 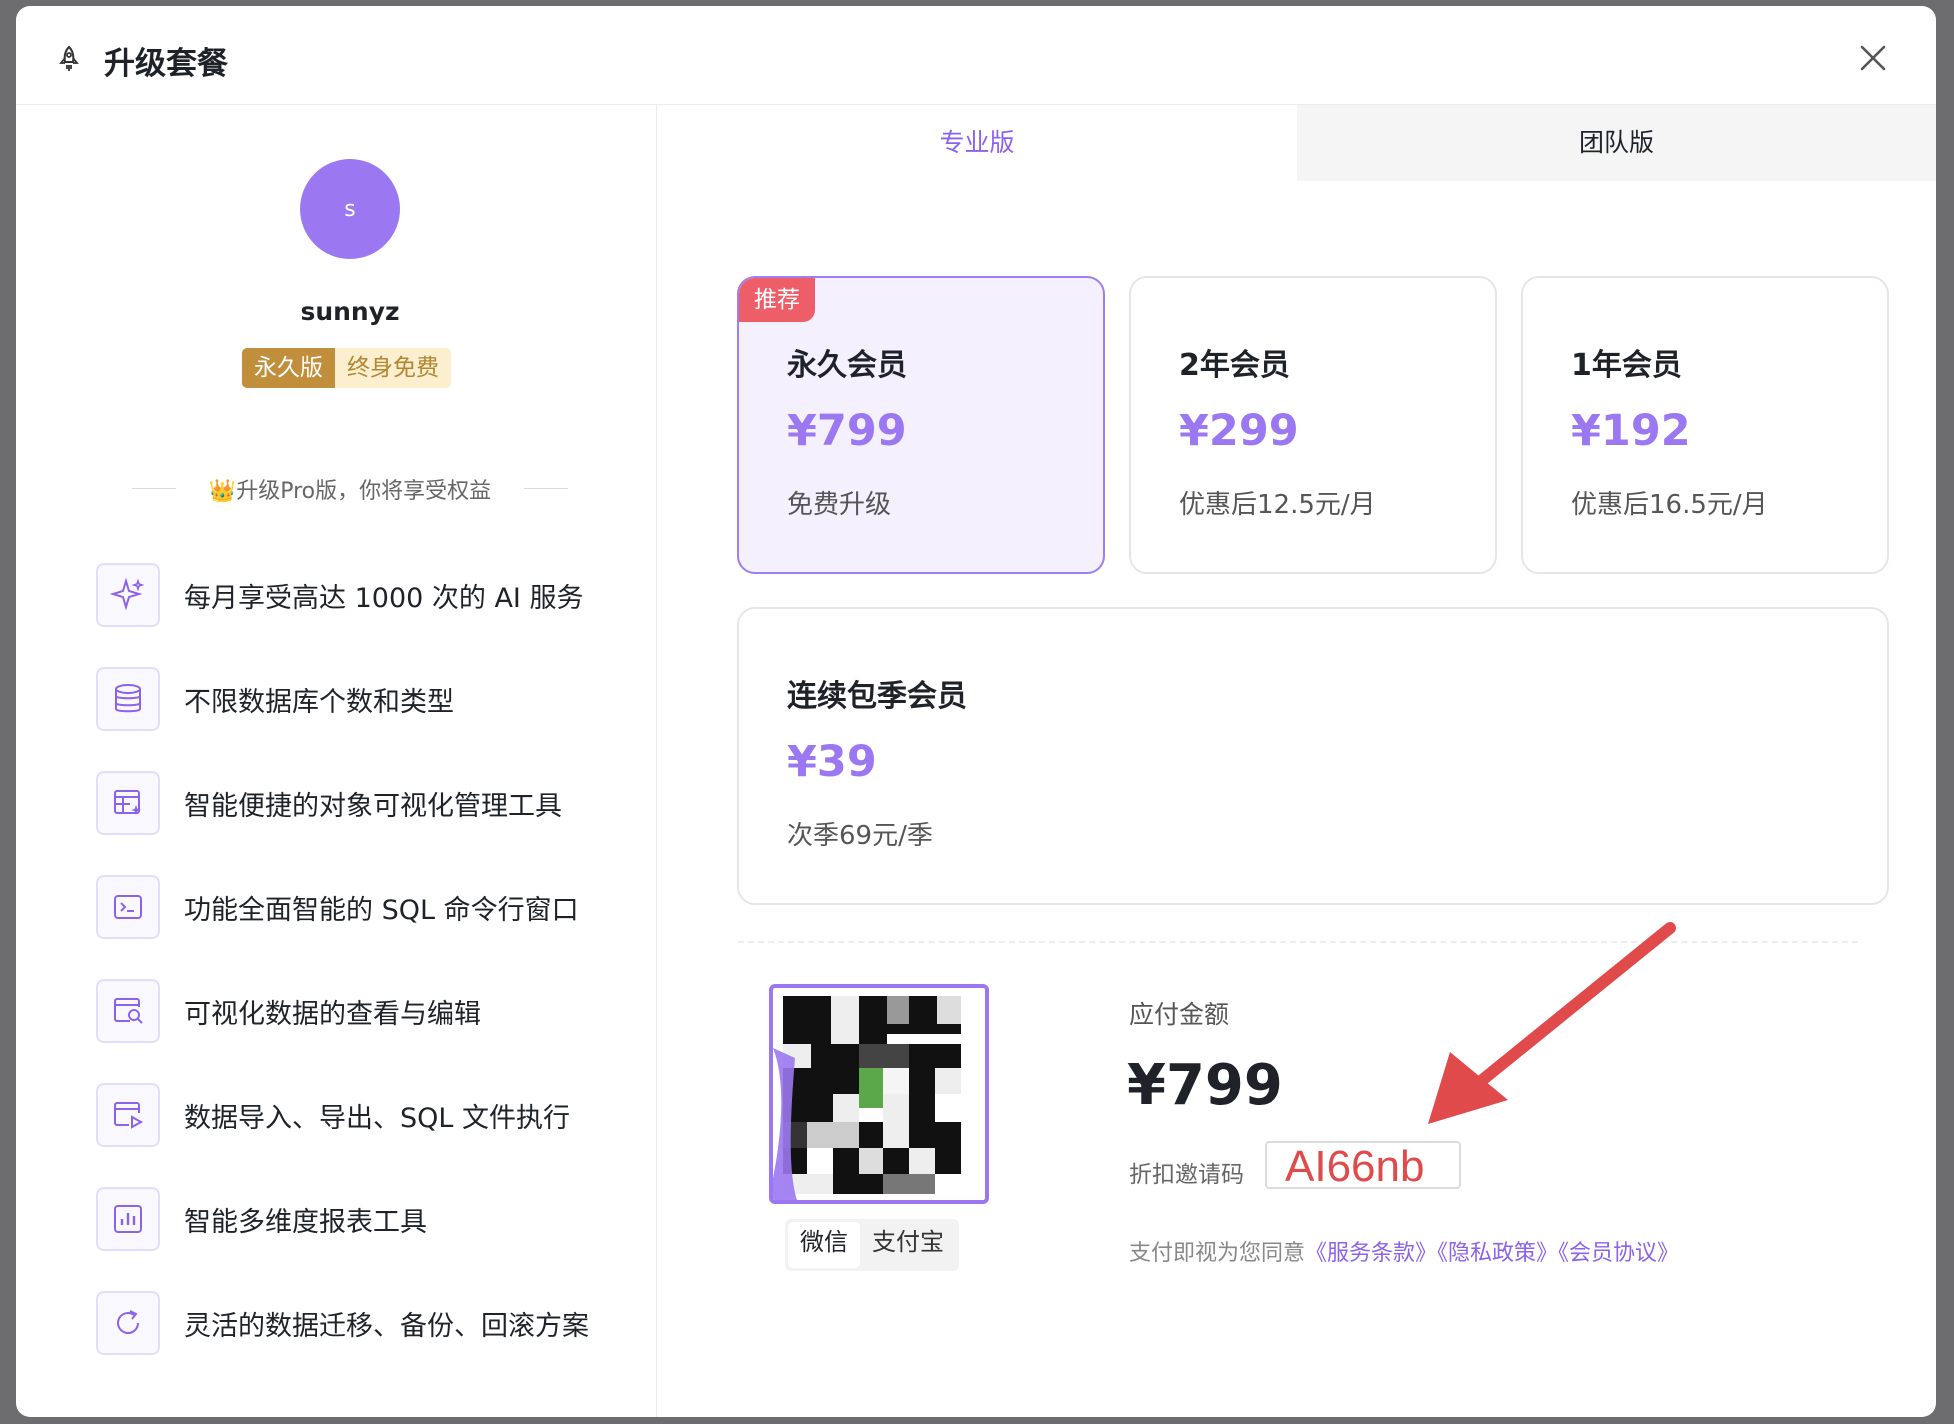 I want to click on benefit-item: 智能便捷的对象可视化管理工具, so click(x=376, y=803).